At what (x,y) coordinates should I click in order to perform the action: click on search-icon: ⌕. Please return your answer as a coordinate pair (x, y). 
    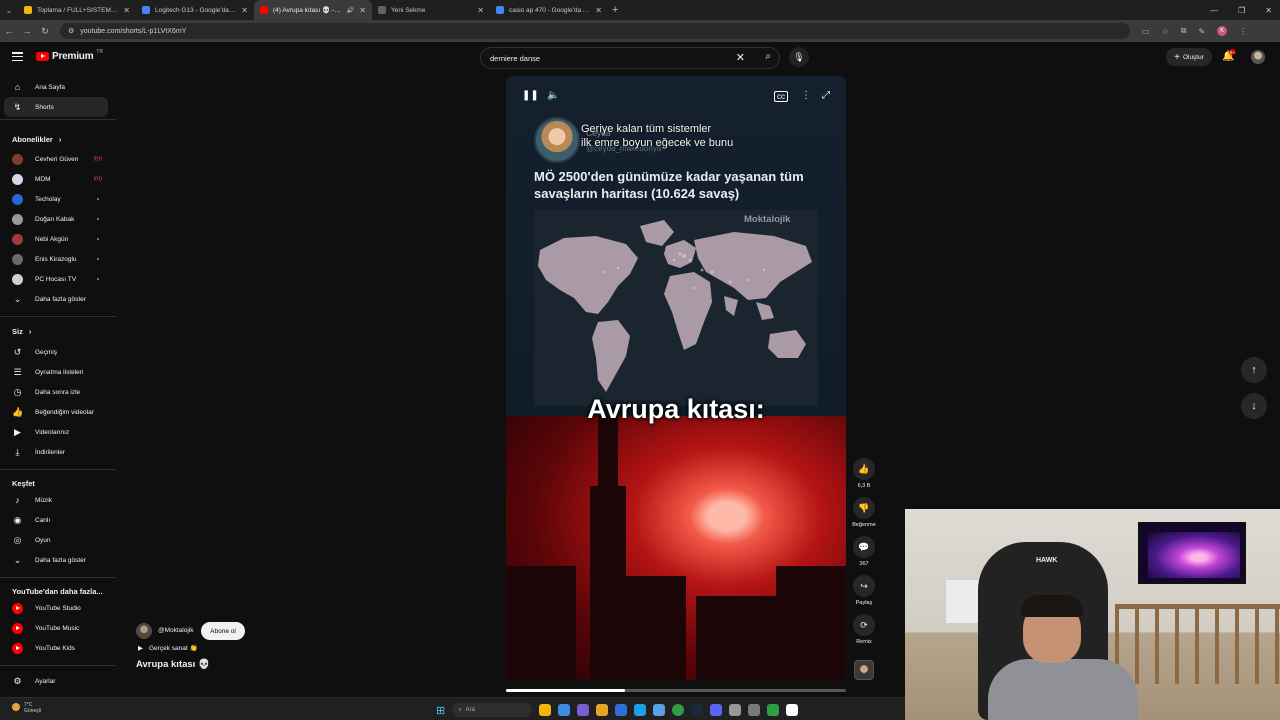
    Looking at the image, I should click on (768, 56).